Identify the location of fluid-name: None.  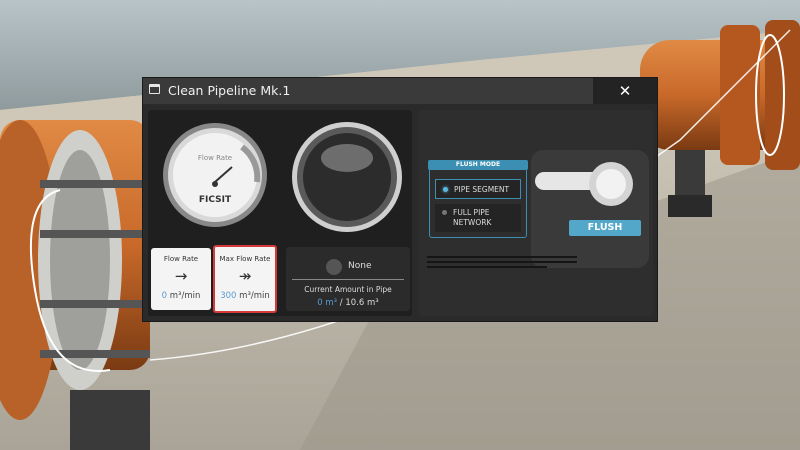
(360, 266).